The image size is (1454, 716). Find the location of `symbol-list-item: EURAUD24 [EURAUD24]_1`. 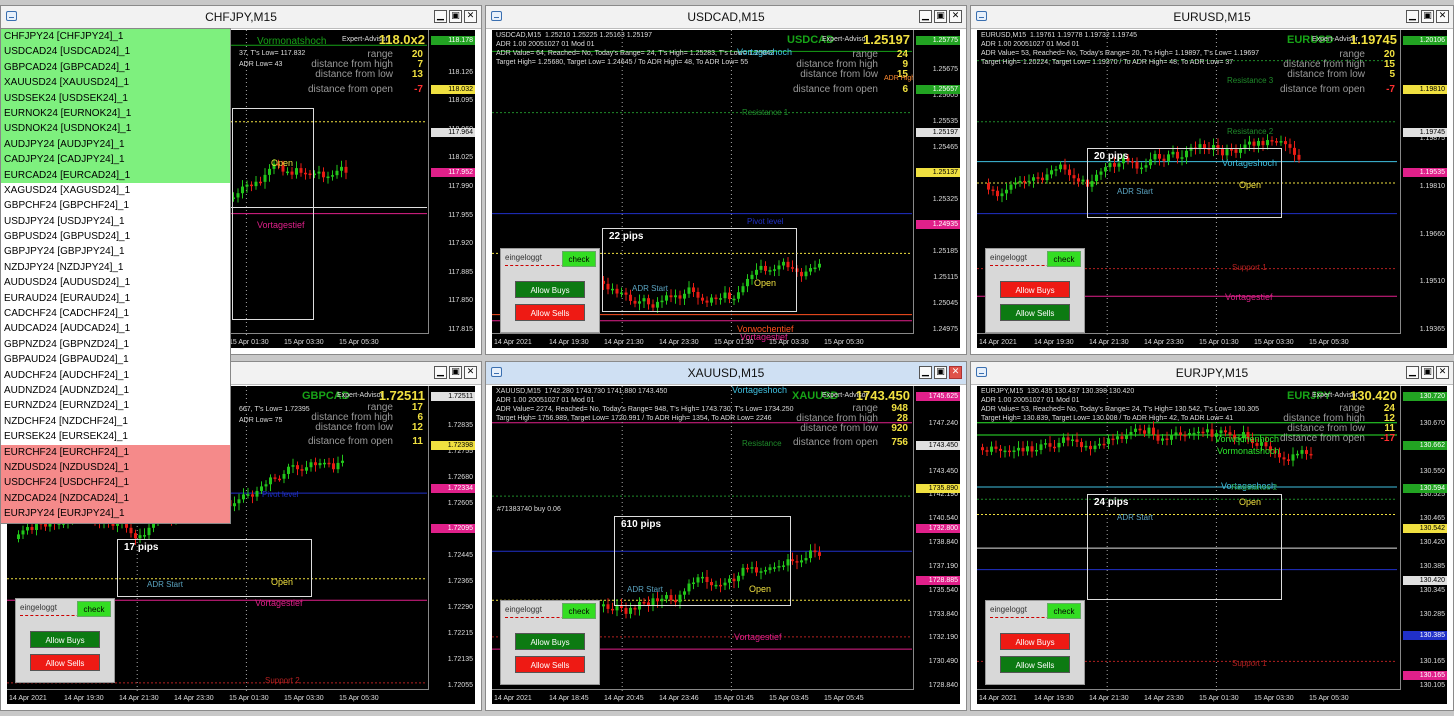

symbol-list-item: EURAUD24 [EURAUD24]_1 is located at coordinates (115, 298).